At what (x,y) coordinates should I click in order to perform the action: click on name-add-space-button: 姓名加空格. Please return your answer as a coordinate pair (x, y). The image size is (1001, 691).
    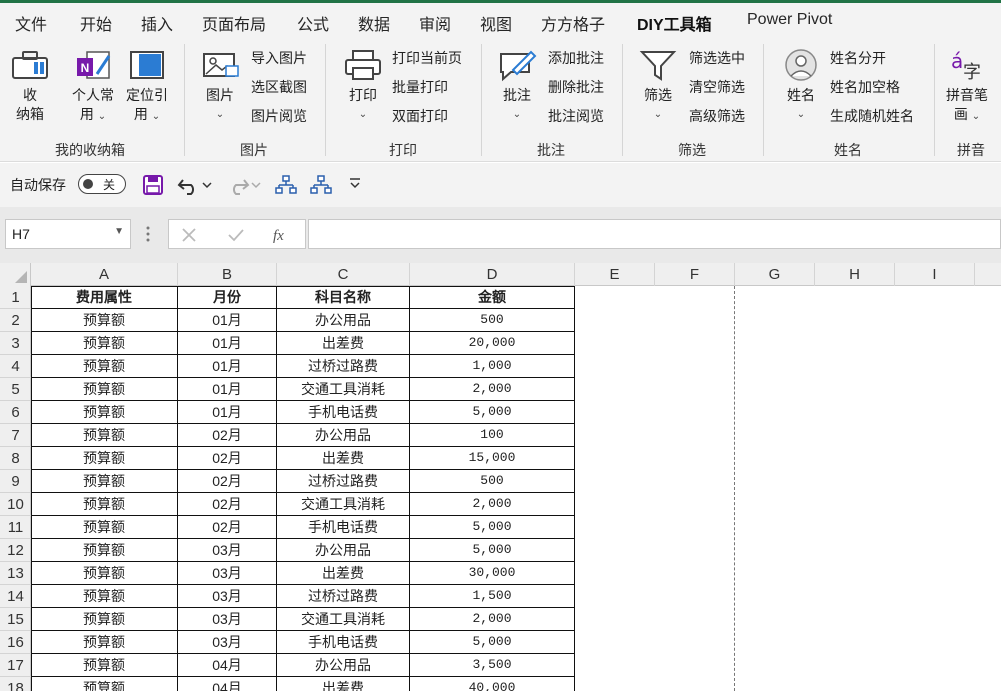
    Looking at the image, I should click on (865, 87).